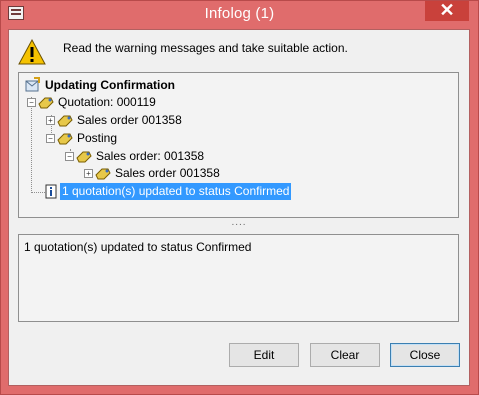 Image resolution: width=479 pixels, height=395 pixels. What do you see at coordinates (345, 355) in the screenshot?
I see `clear-button: Clear` at bounding box center [345, 355].